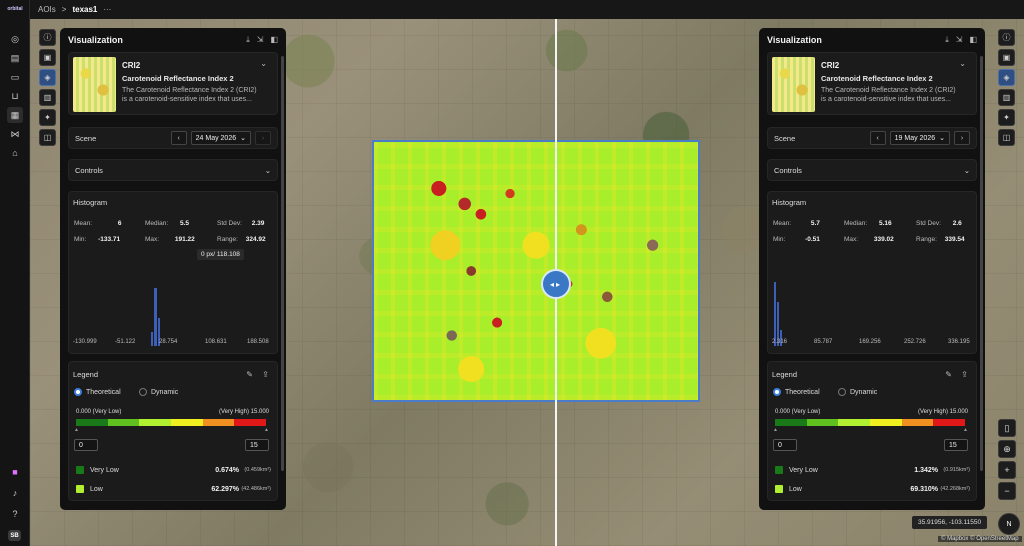 The width and height of the screenshot is (1024, 546). I want to click on layer-thumbnail, so click(94, 84).